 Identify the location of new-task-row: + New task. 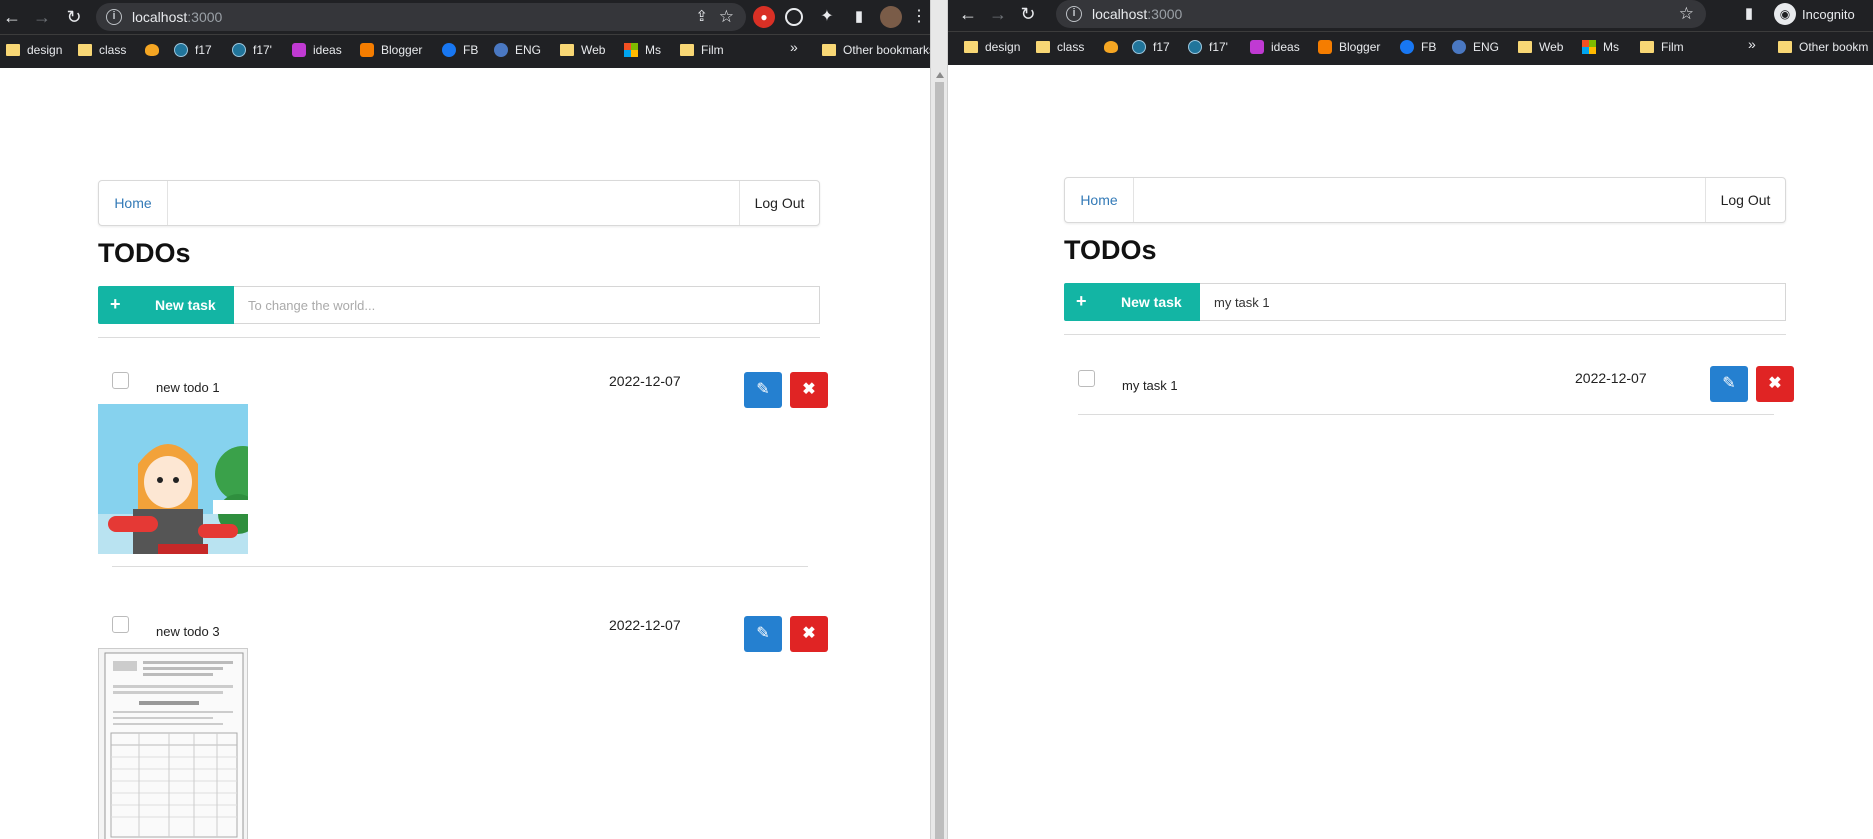
(1425, 302).